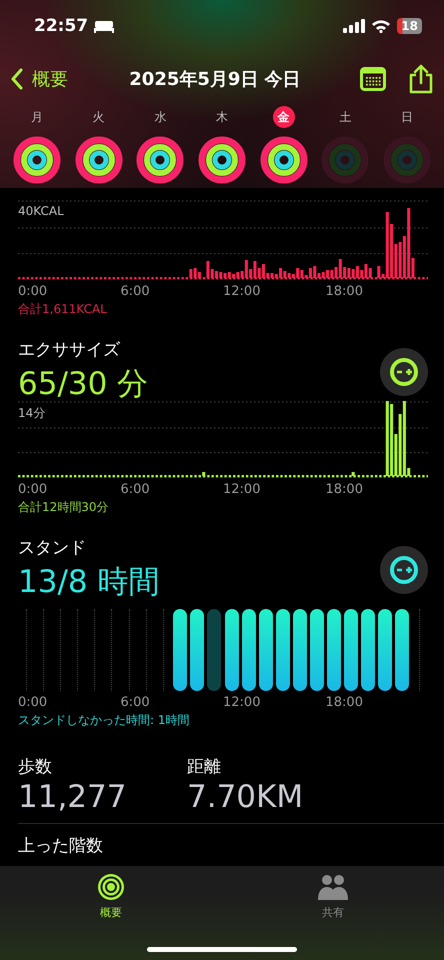  I want to click on sharing-tab: 共有, so click(333, 896).